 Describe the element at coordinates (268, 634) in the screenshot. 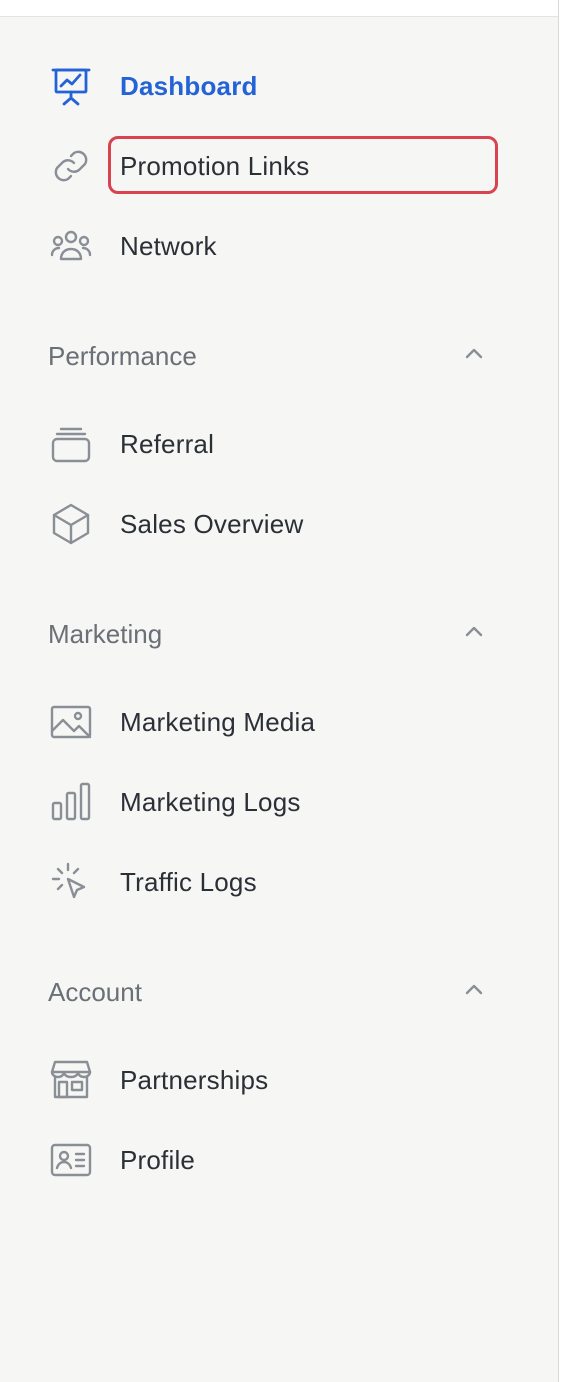

I see `section-header-marketing: Marketing` at that location.